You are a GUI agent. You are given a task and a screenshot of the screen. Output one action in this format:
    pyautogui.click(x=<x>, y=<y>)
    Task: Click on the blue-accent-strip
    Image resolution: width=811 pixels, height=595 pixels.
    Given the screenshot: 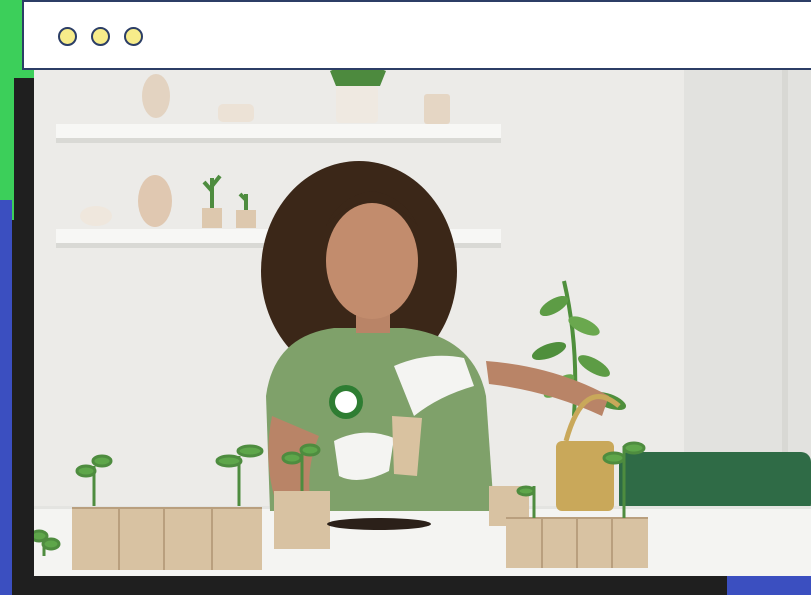 What is the action you would take?
    pyautogui.click(x=6, y=397)
    